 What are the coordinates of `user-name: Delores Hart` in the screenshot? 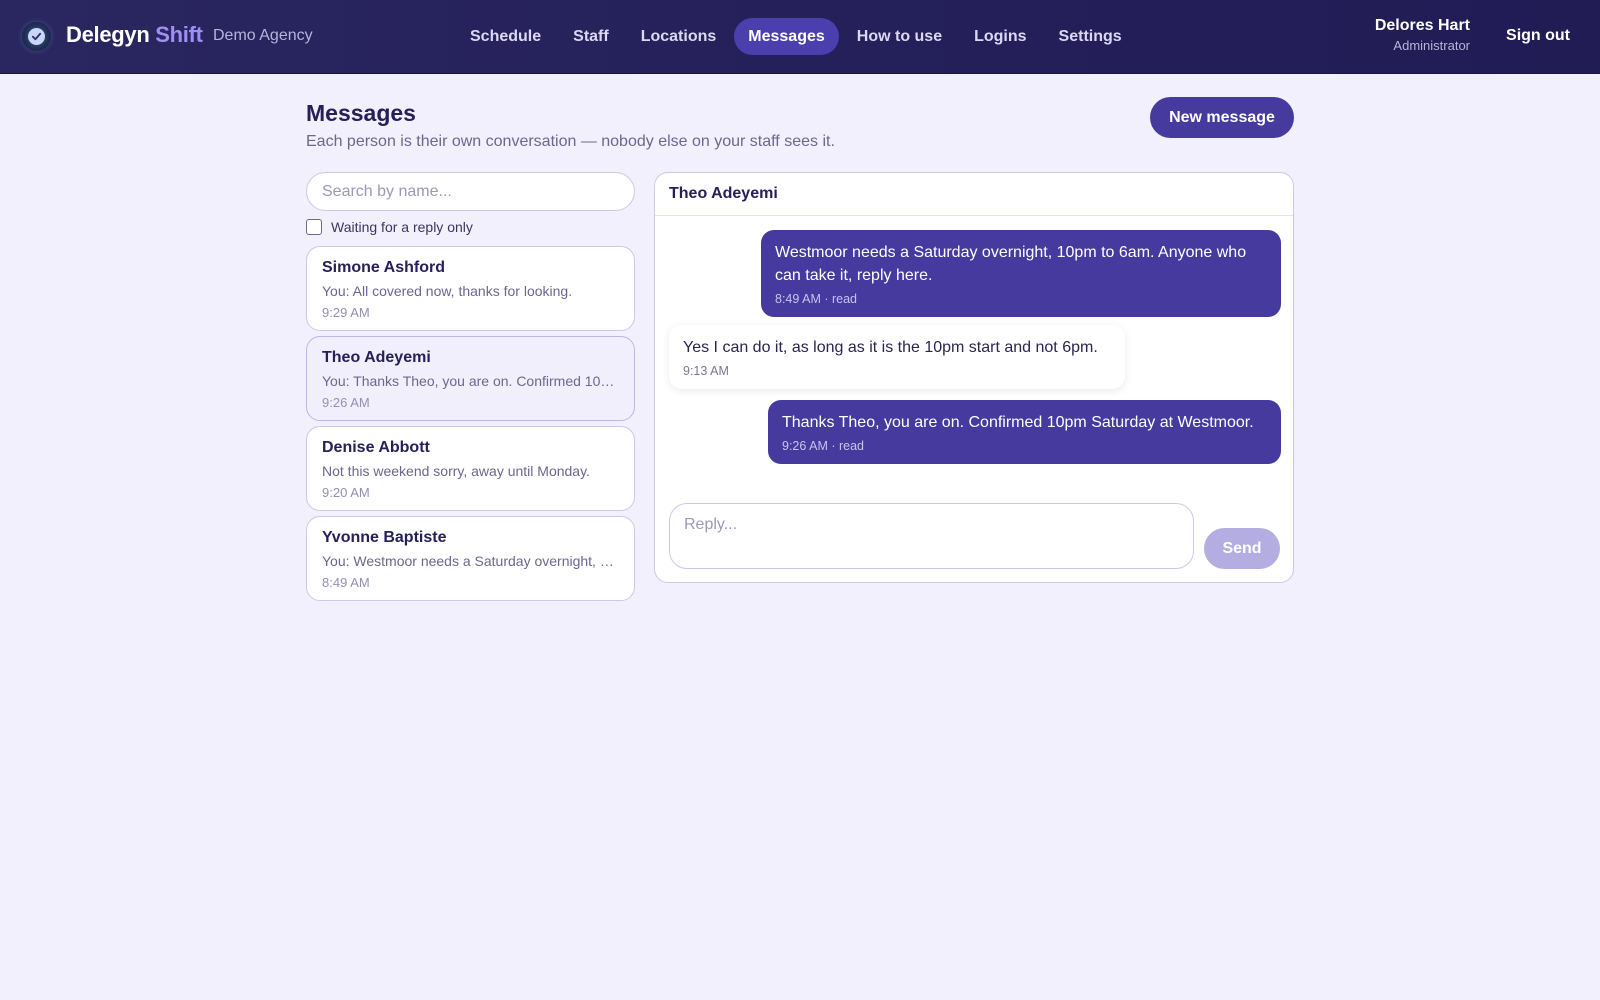 It's located at (1422, 25).